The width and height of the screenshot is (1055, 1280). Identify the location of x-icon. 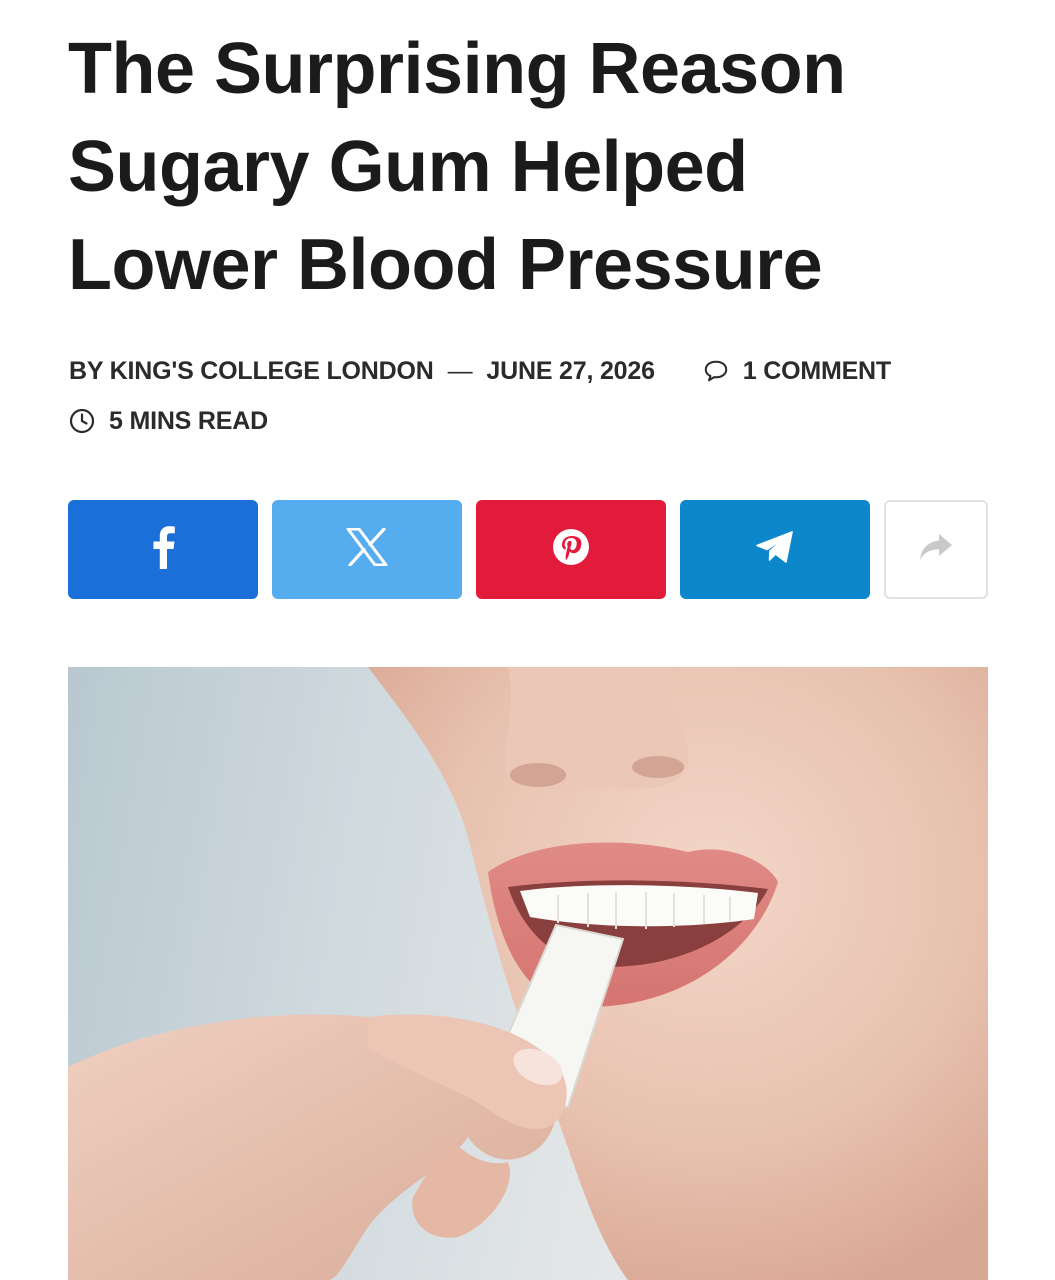
(367, 549).